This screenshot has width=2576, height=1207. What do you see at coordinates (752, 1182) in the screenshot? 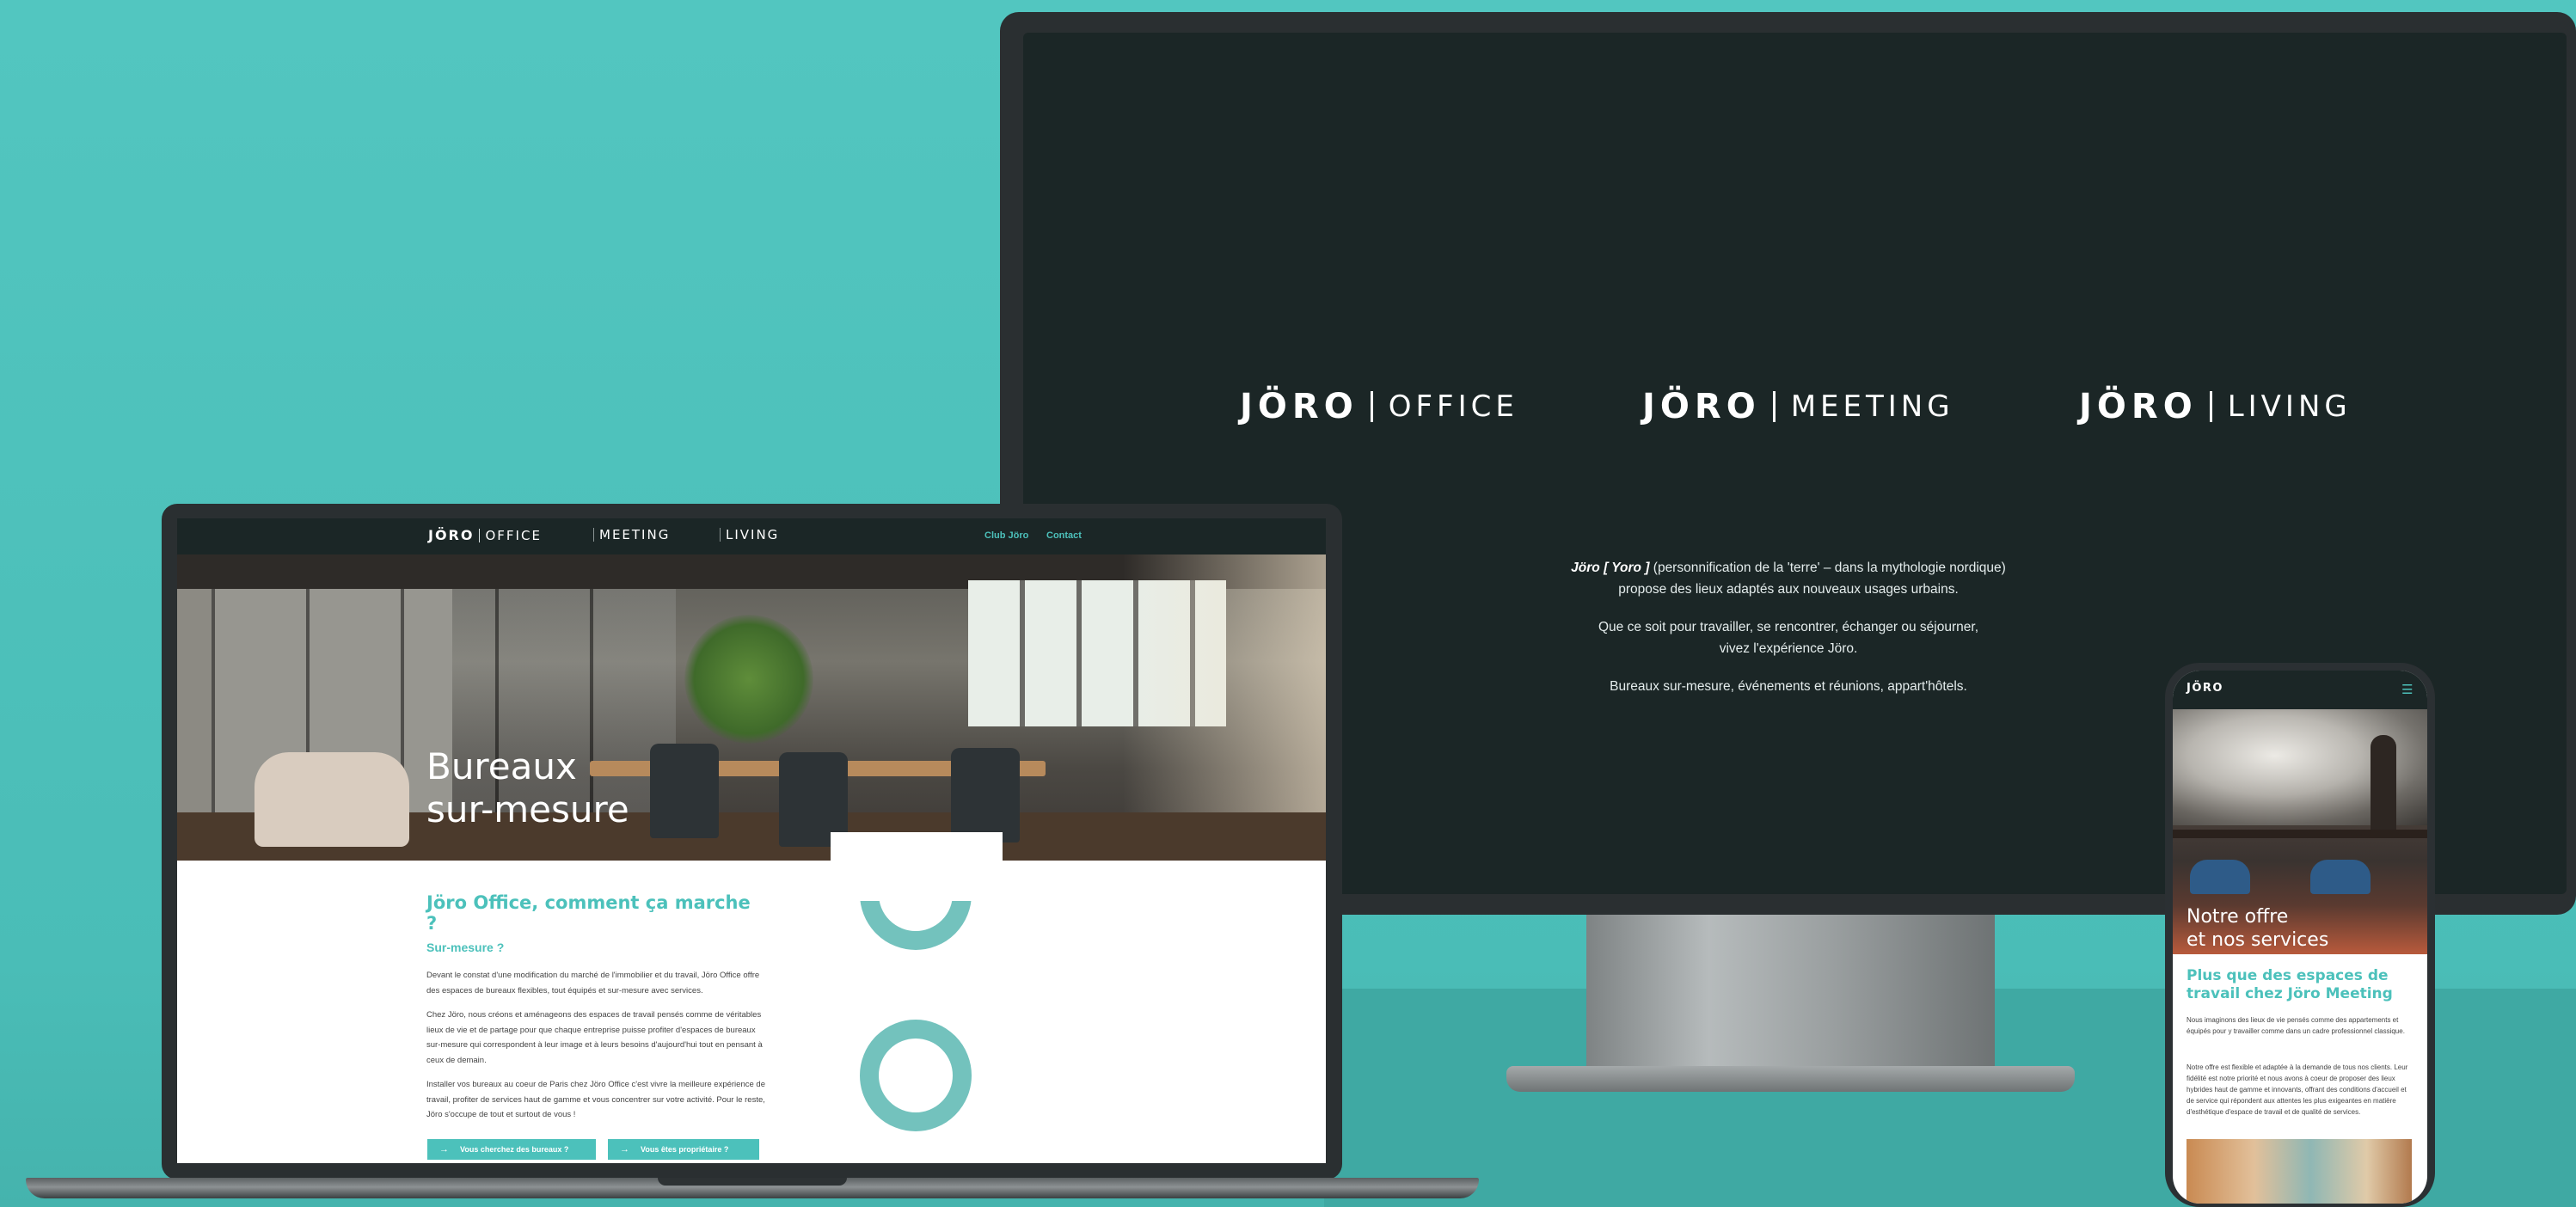
I see `laptop-notch` at bounding box center [752, 1182].